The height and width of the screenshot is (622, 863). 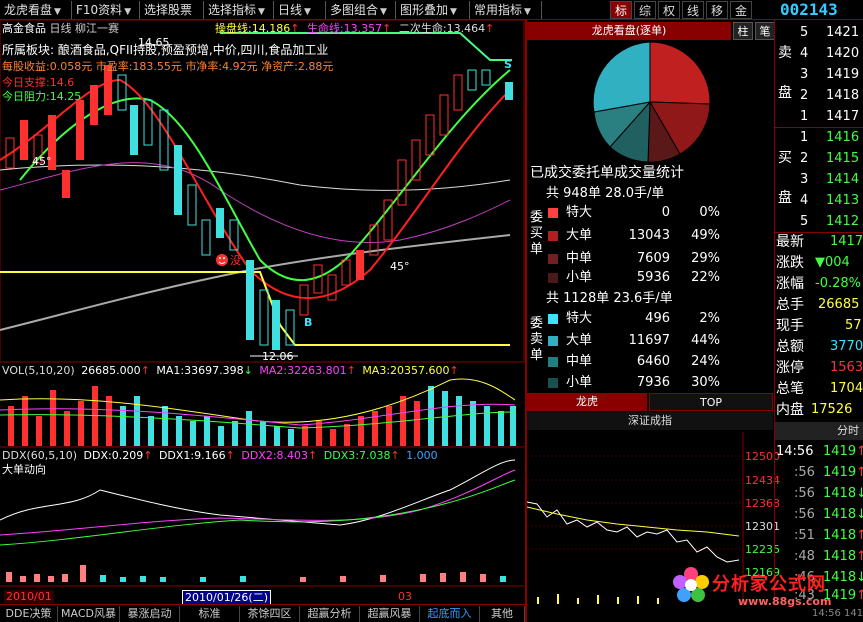 What do you see at coordinates (106, 10) in the screenshot?
I see `toolbar-f10-button: F10资料 ▼` at bounding box center [106, 10].